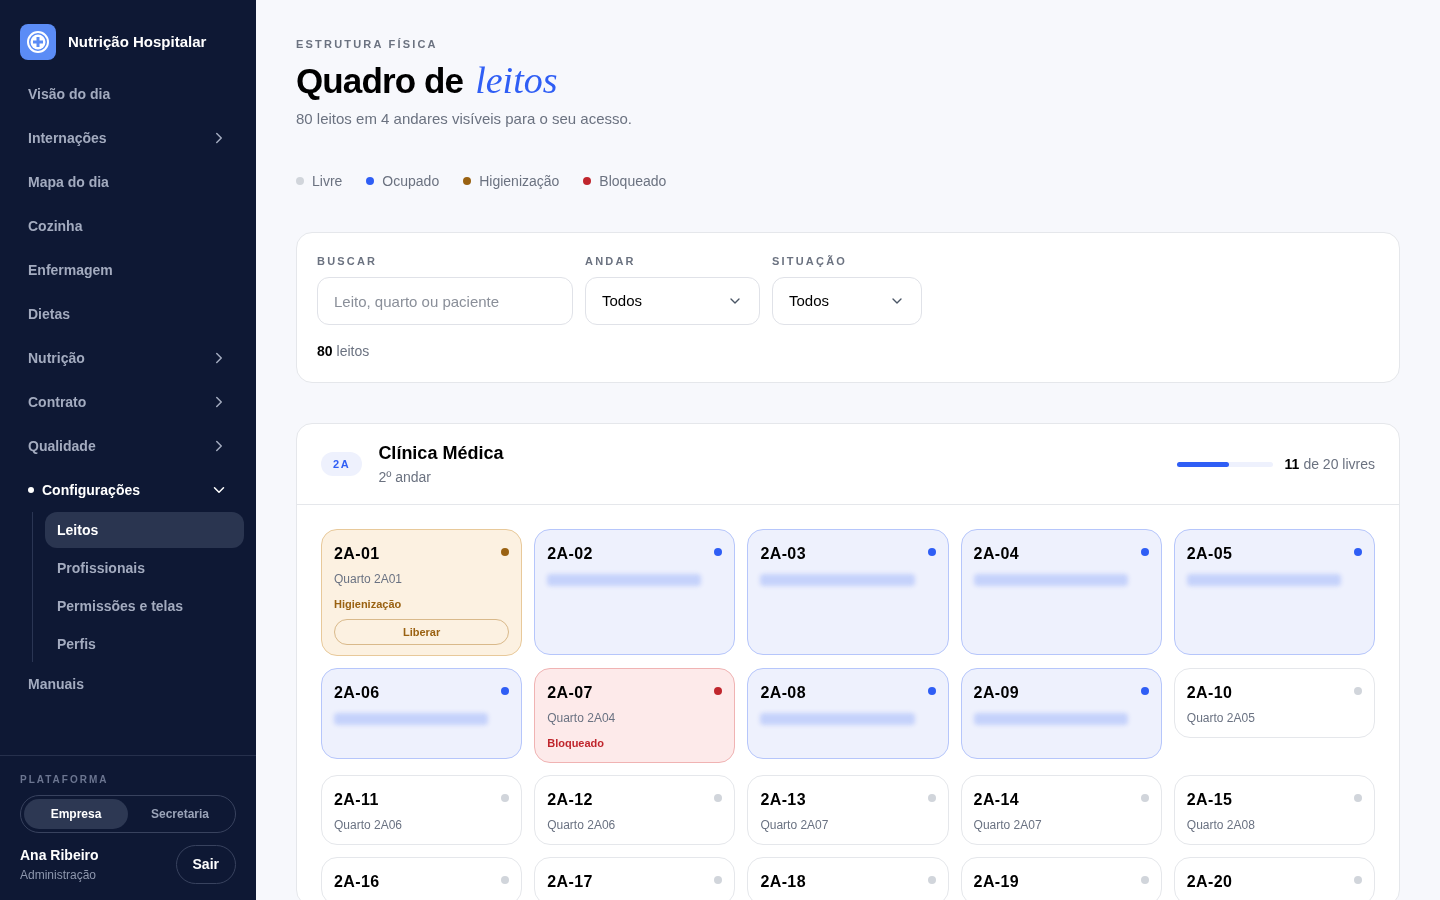 This screenshot has width=1440, height=900. I want to click on nav-label: Visão do dia, so click(69, 94).